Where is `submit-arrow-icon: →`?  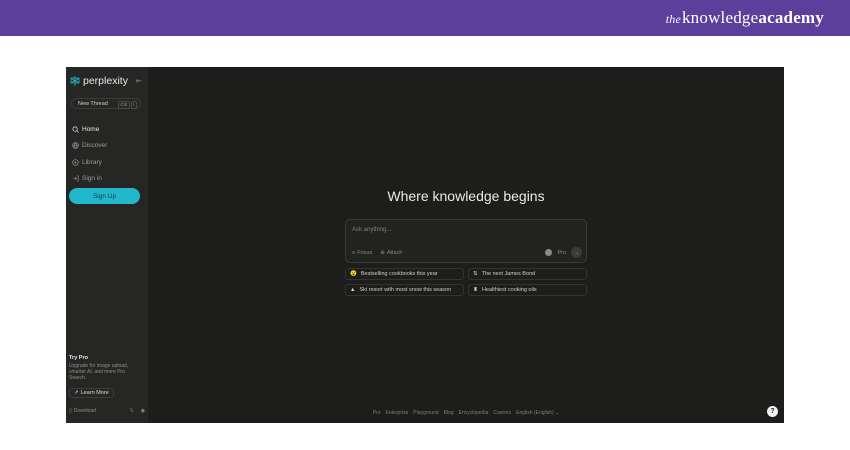 submit-arrow-icon: → is located at coordinates (576, 252).